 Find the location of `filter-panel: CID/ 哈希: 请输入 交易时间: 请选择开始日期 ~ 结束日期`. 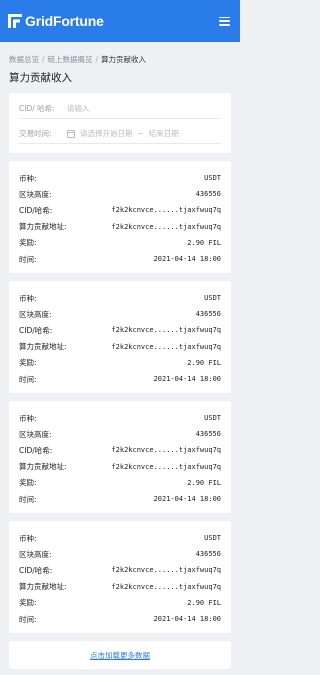

filter-panel: CID/ 哈希: 请输入 交易时间: 请选择开始日期 ~ 结束日期 is located at coordinates (120, 123).